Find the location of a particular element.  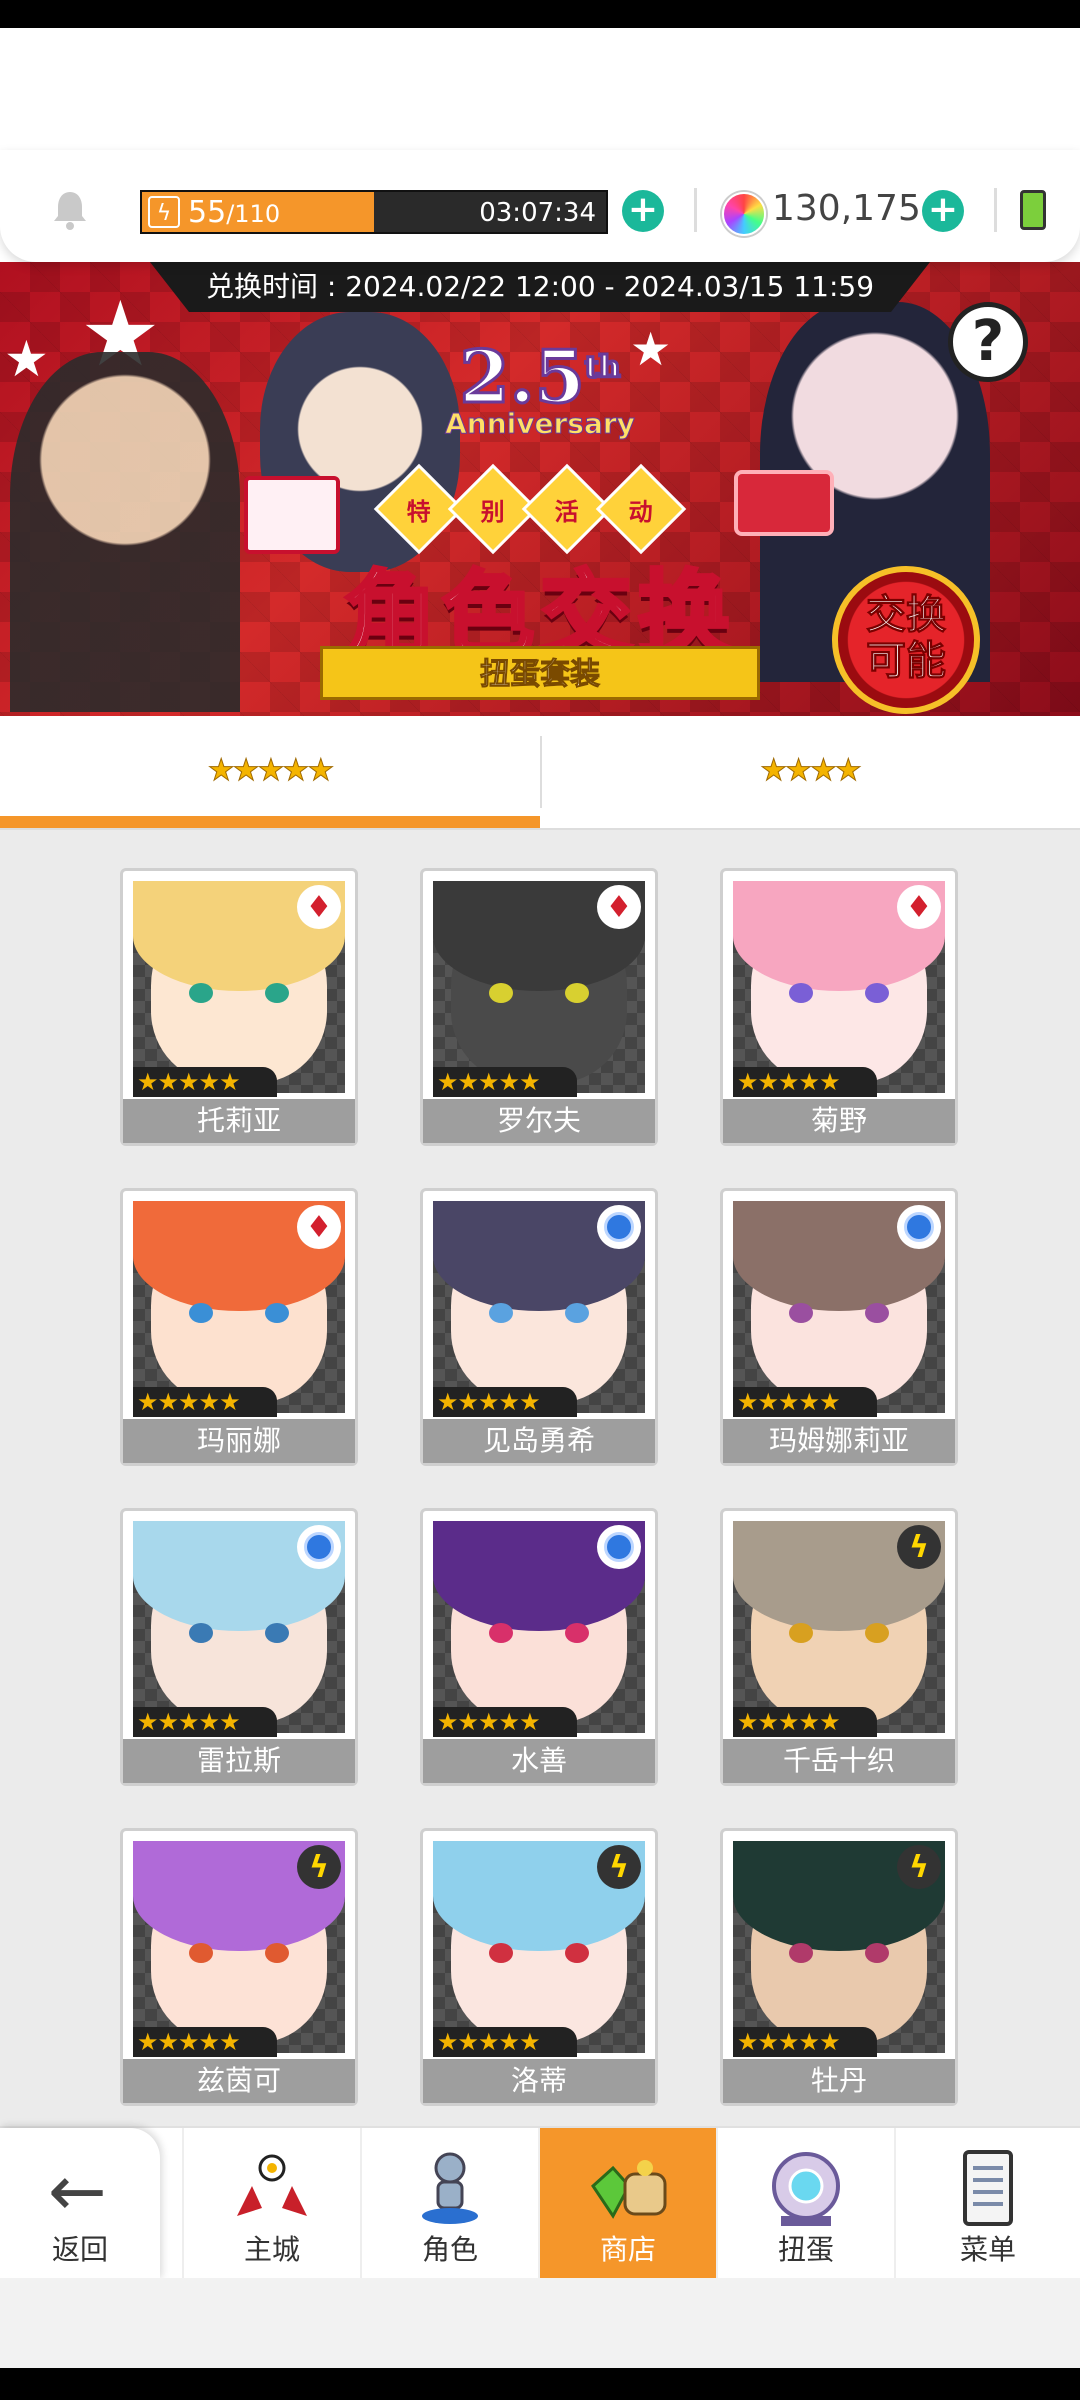

character-card: ϟ ★★★★★ 牡丹 is located at coordinates (839, 1967).